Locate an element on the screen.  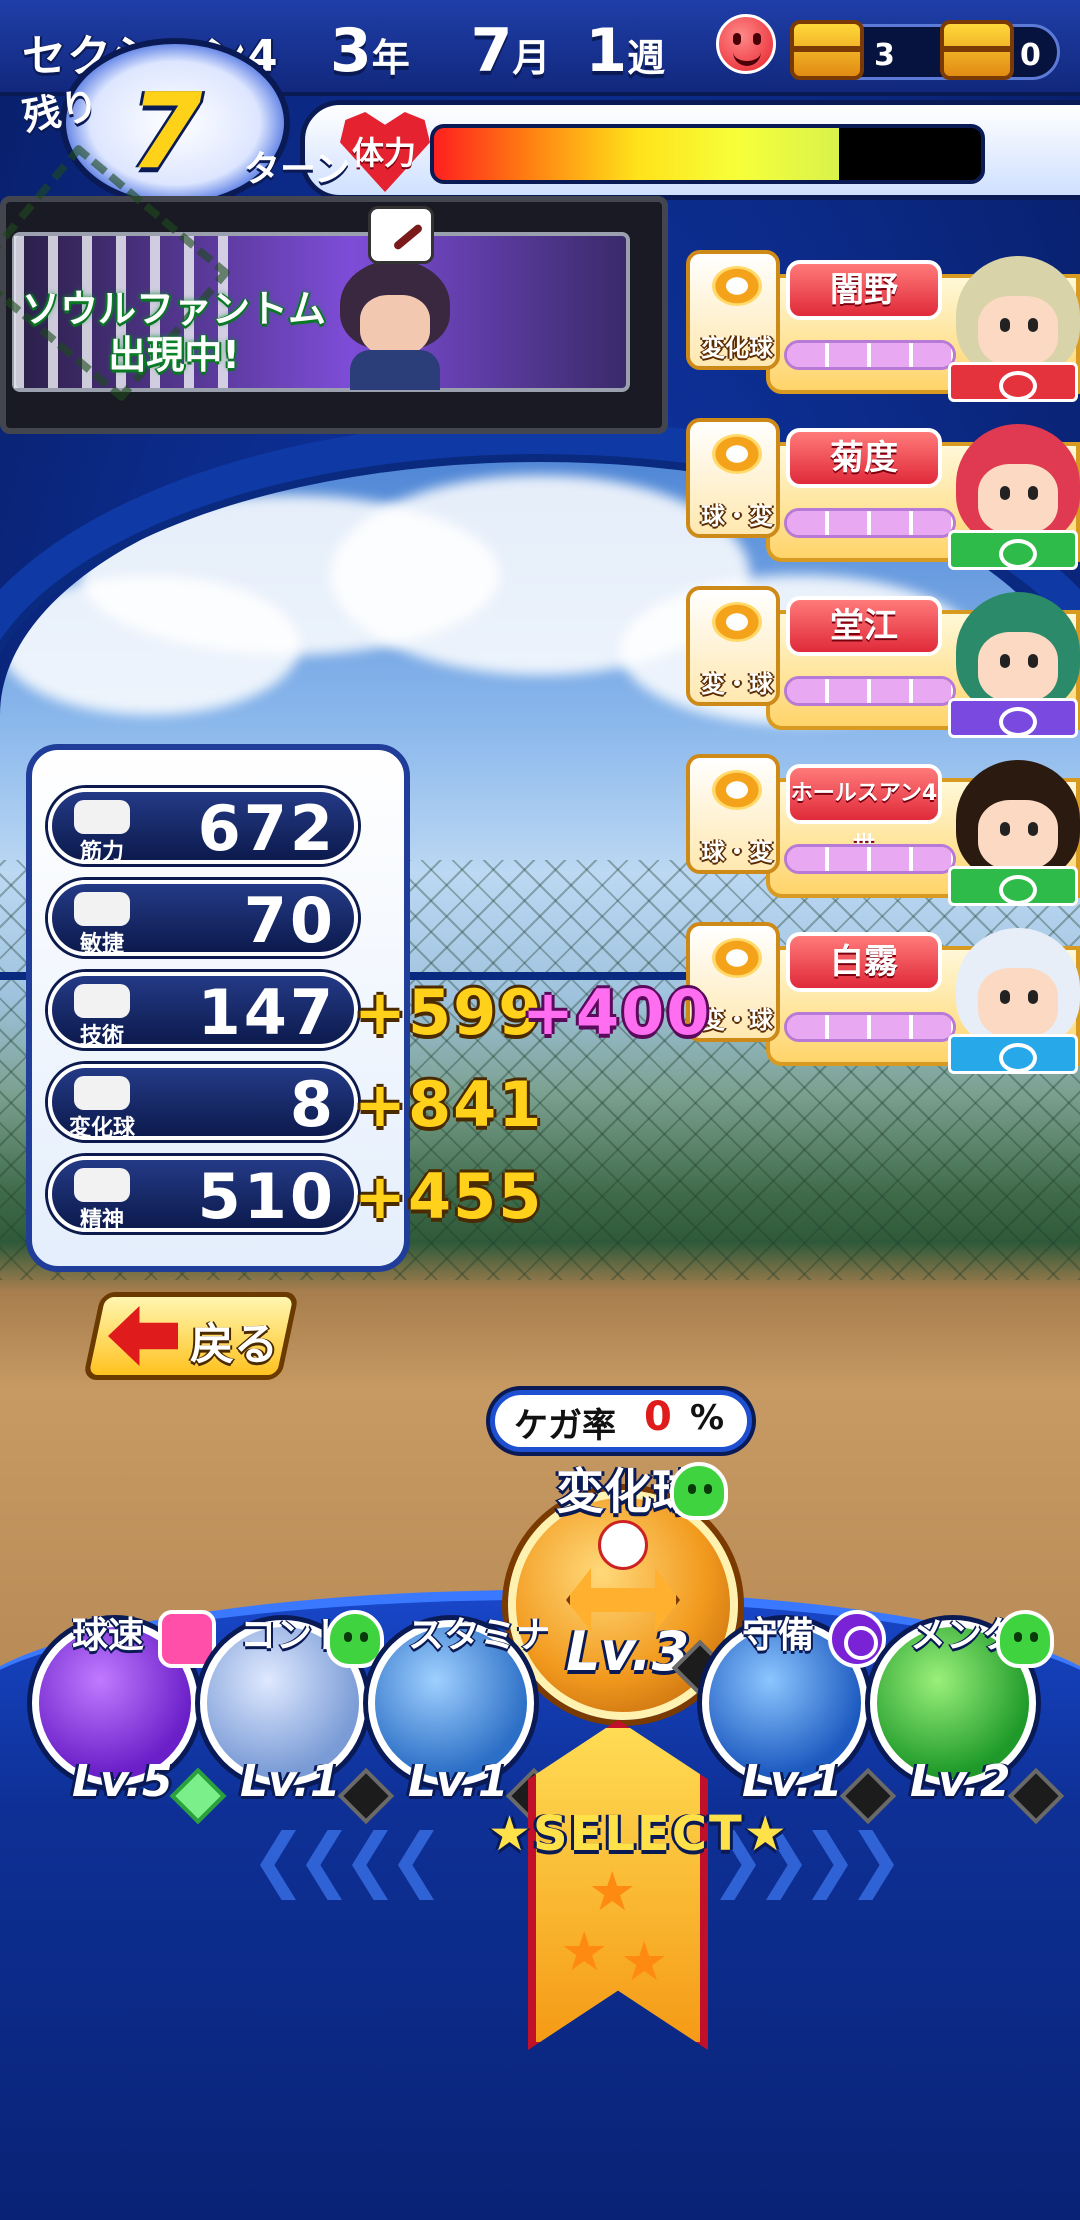
stamina-label: 体力 is located at coordinates (384, 153).